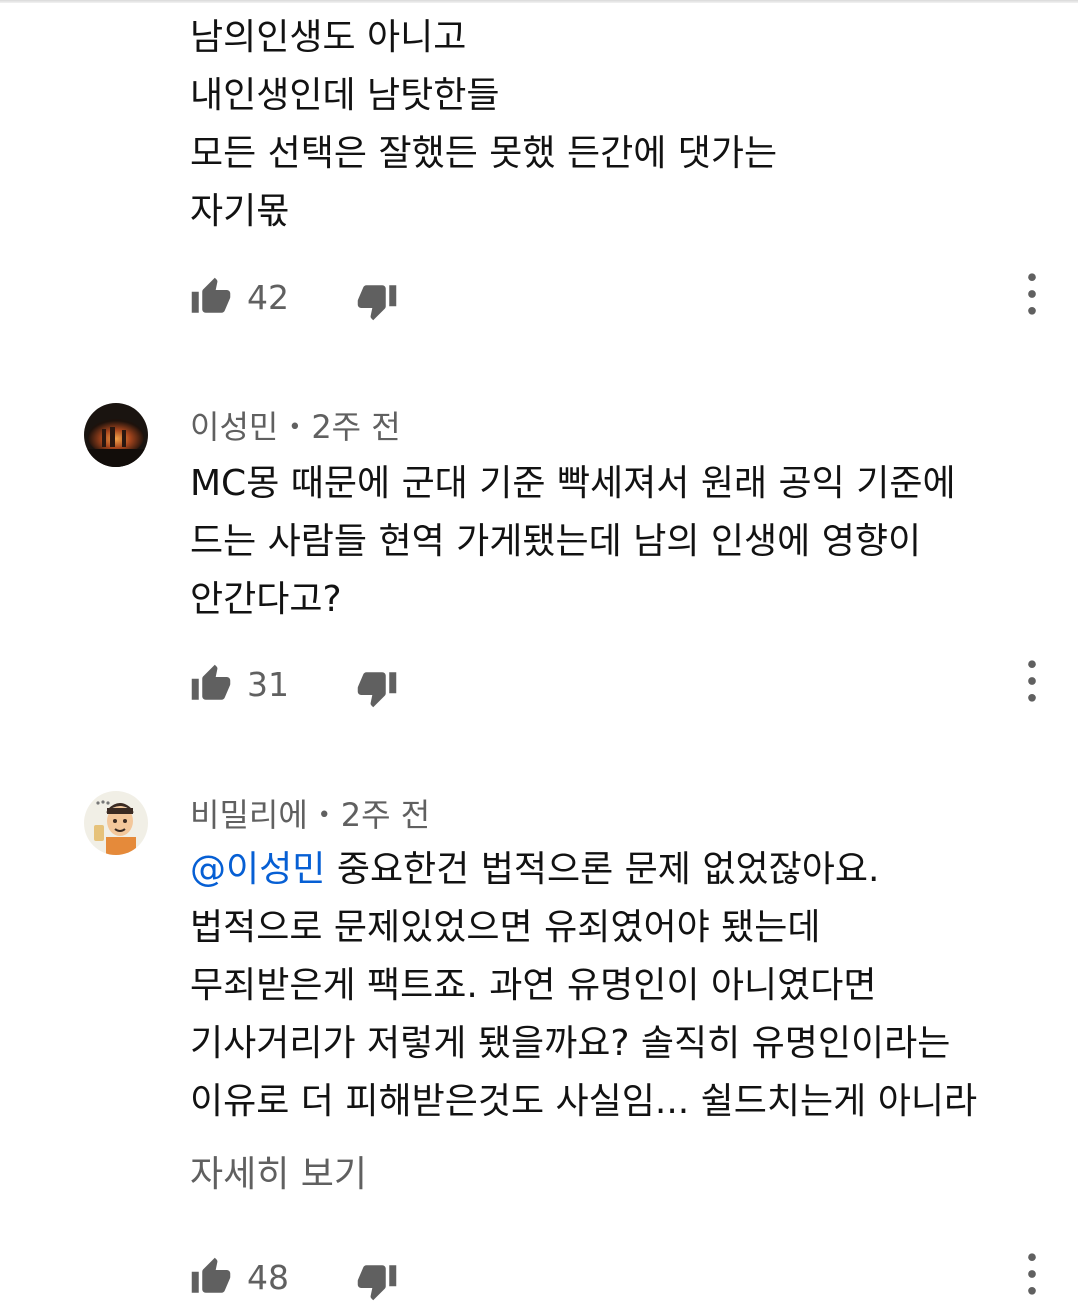 The width and height of the screenshot is (1078, 1306). Describe the element at coordinates (268, 684) in the screenshot. I see `like-count: 31` at that location.